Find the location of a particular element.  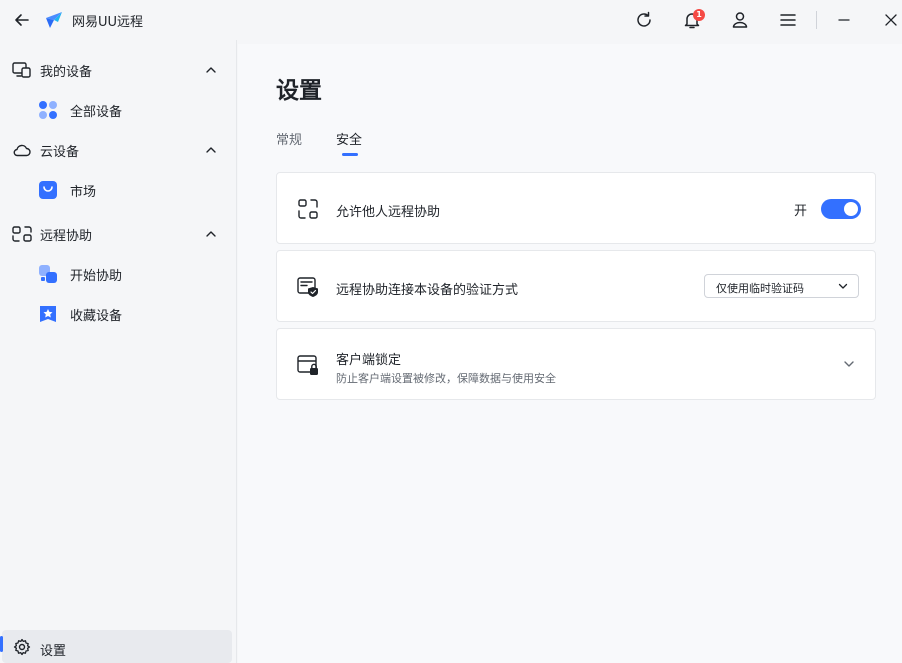

sidebar-item-label: 市场 is located at coordinates (83, 192).